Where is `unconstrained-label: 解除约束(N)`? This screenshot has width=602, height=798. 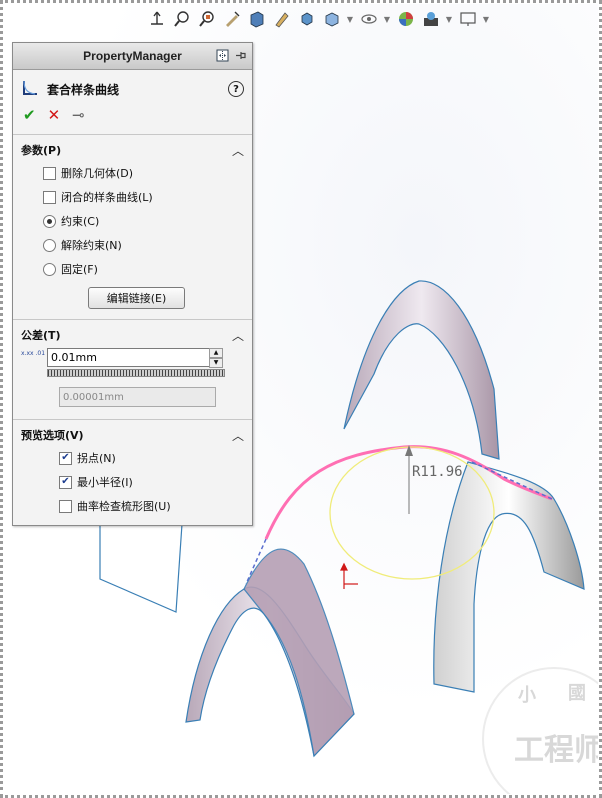 unconstrained-label: 解除约束(N) is located at coordinates (91, 245).